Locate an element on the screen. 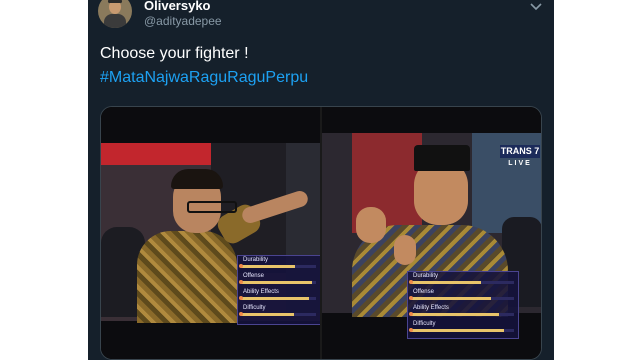  raised-hand is located at coordinates (371, 225).